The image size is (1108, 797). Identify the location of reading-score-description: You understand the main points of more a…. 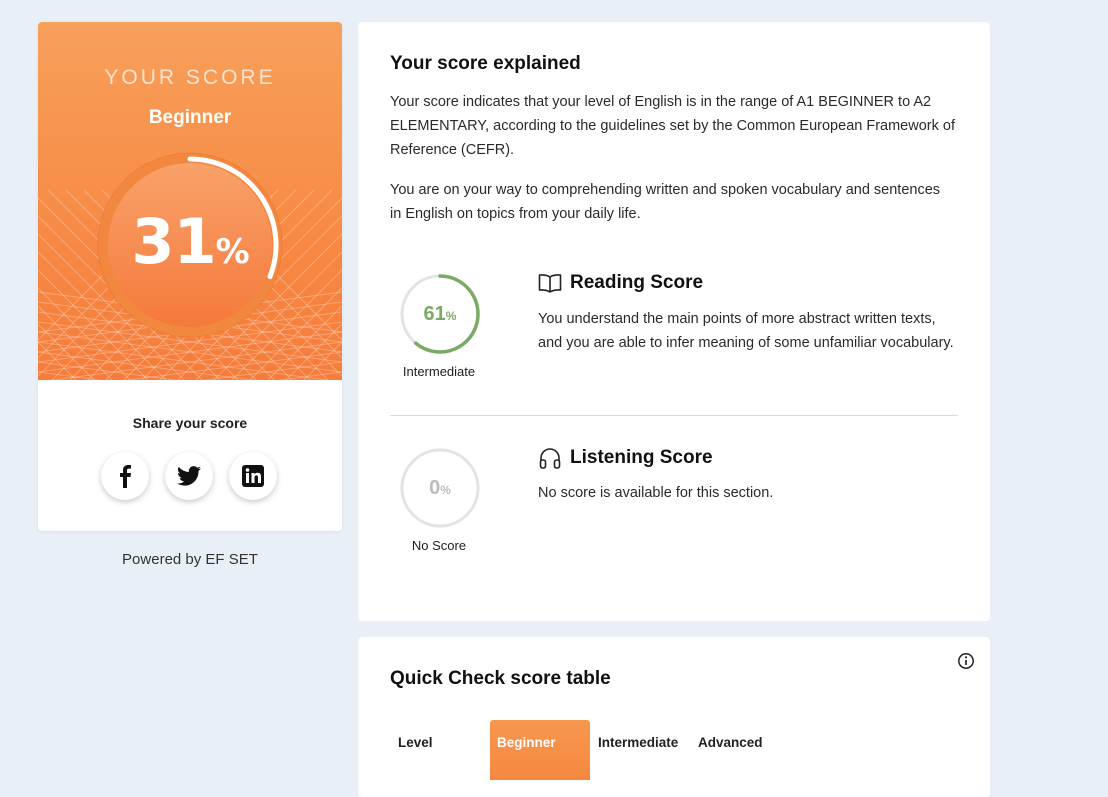
(746, 331).